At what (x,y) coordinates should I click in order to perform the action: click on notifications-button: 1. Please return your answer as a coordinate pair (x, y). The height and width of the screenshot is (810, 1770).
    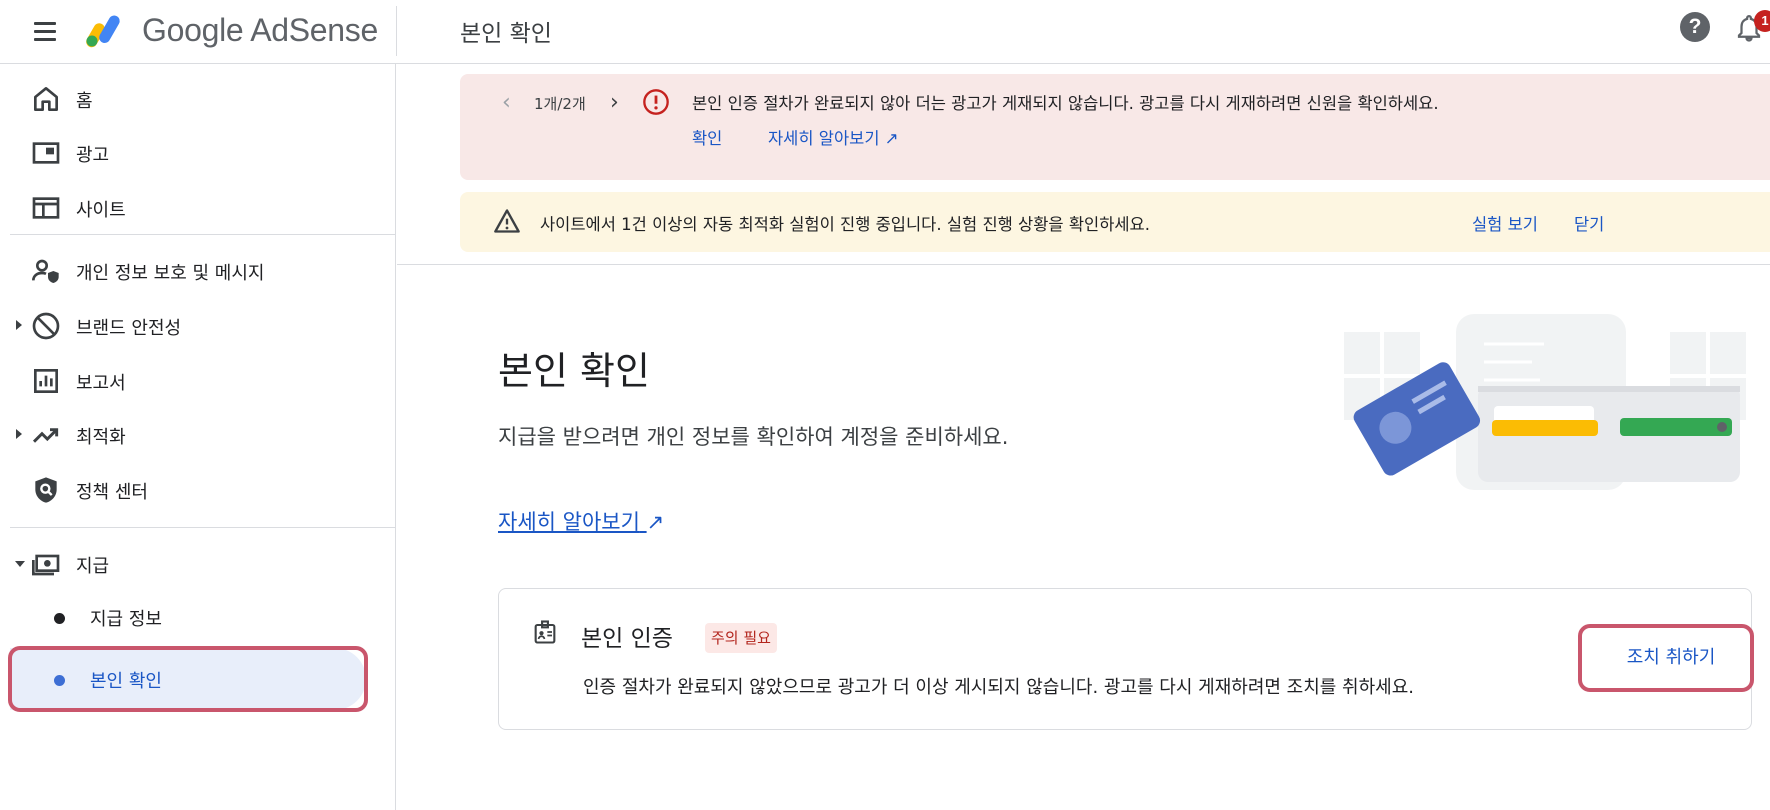
    Looking at the image, I should click on (1752, 28).